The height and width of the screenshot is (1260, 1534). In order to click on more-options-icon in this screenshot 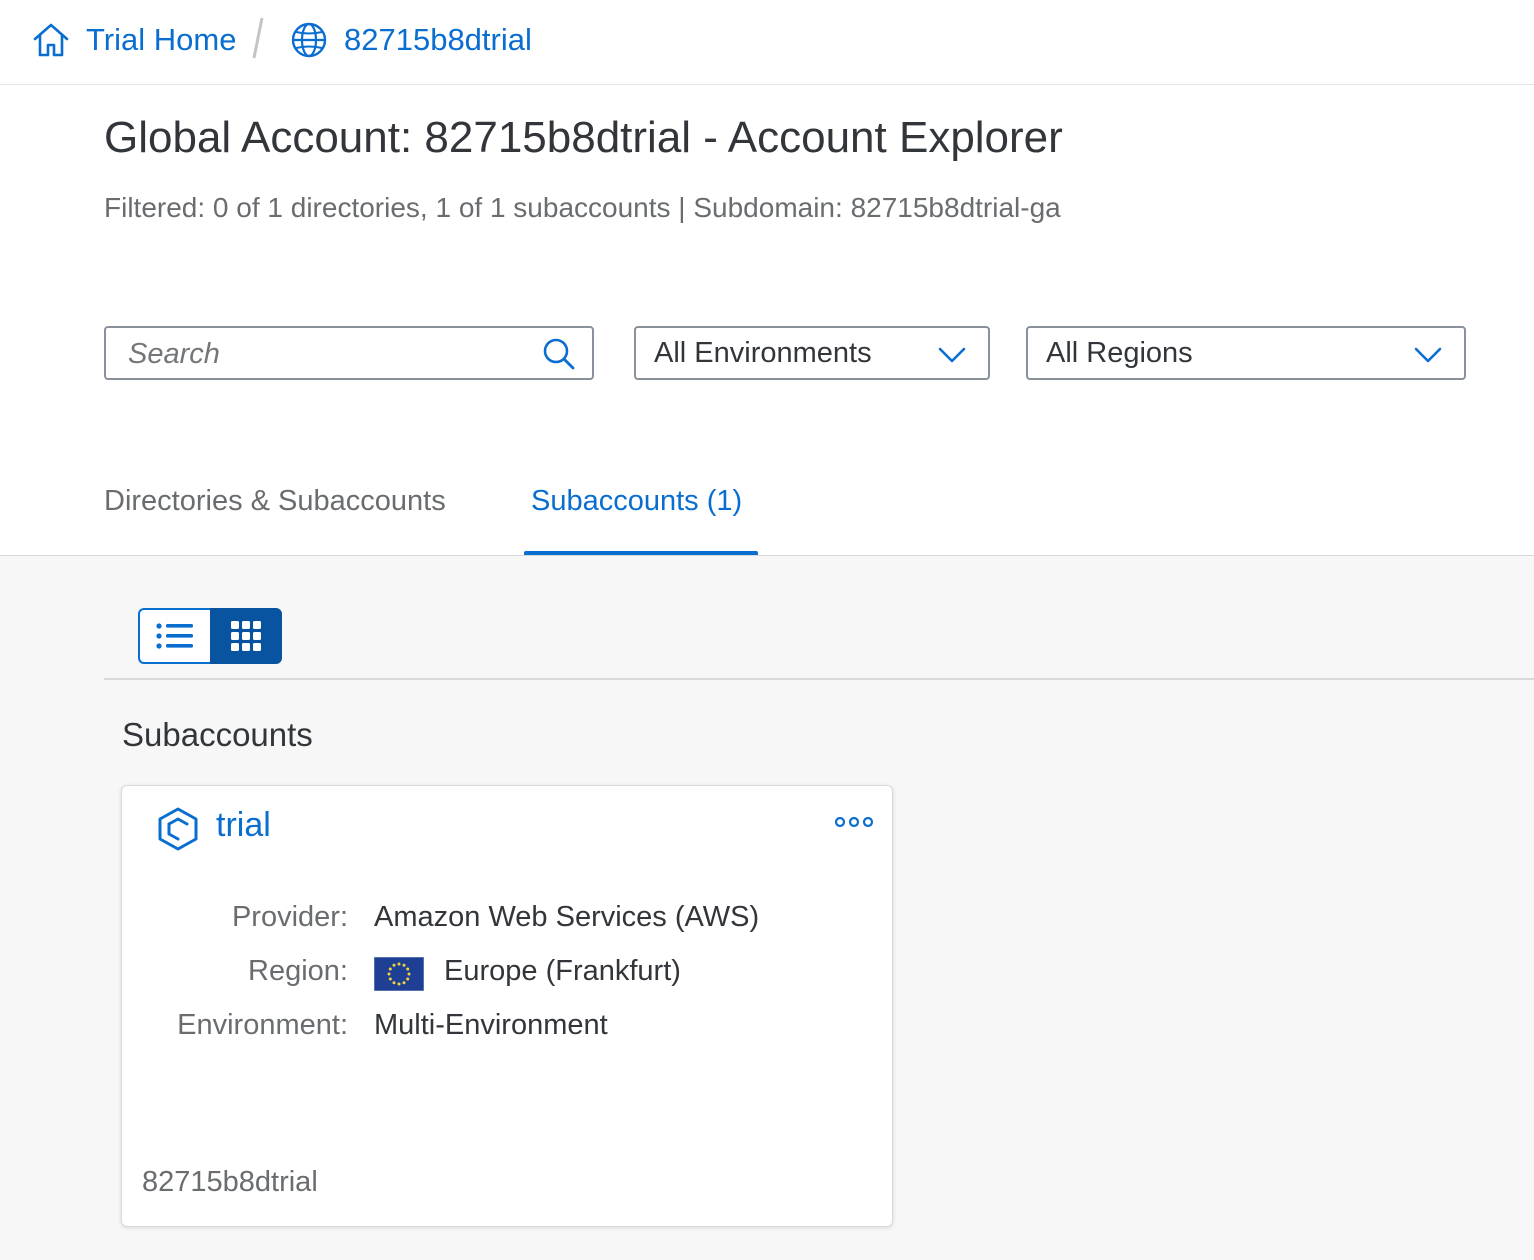, I will do `click(854, 822)`.